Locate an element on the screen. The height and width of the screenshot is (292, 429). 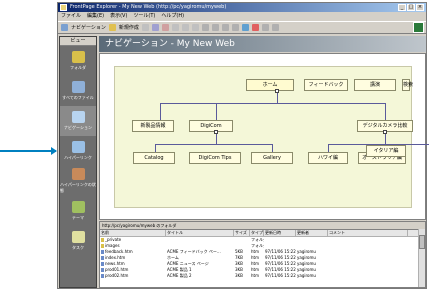
column-header-modified-by: 更新者 is located at coordinates (312, 233).